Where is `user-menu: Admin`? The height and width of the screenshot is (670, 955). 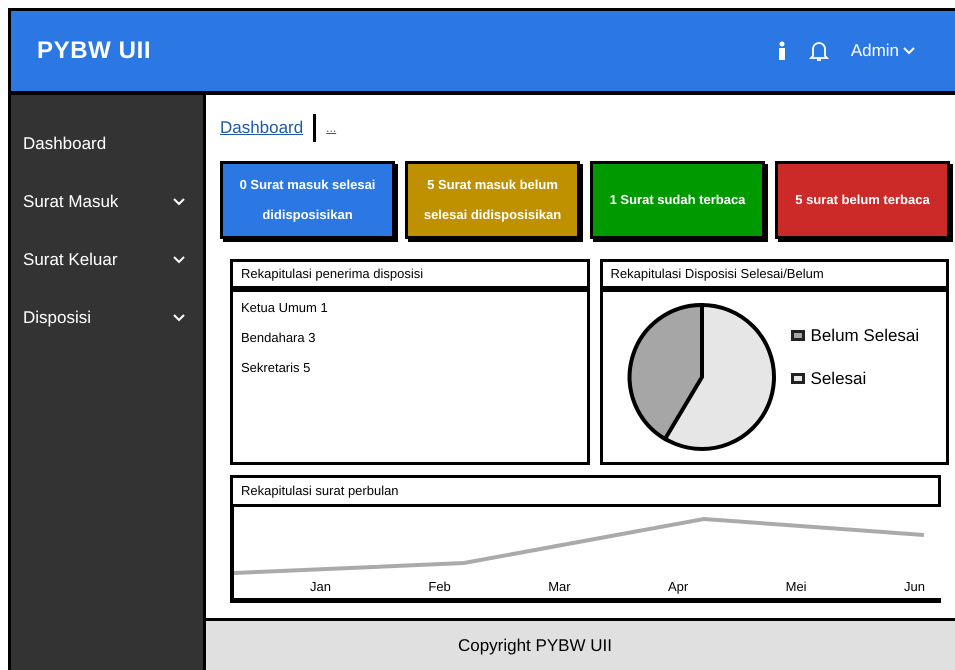
user-menu: Admin is located at coordinates (882, 51).